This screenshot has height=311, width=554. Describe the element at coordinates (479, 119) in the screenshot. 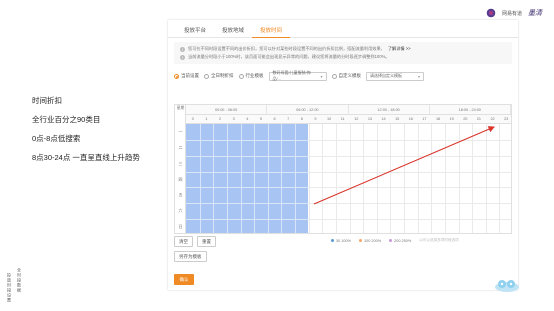

I see `hour-label: 21` at that location.